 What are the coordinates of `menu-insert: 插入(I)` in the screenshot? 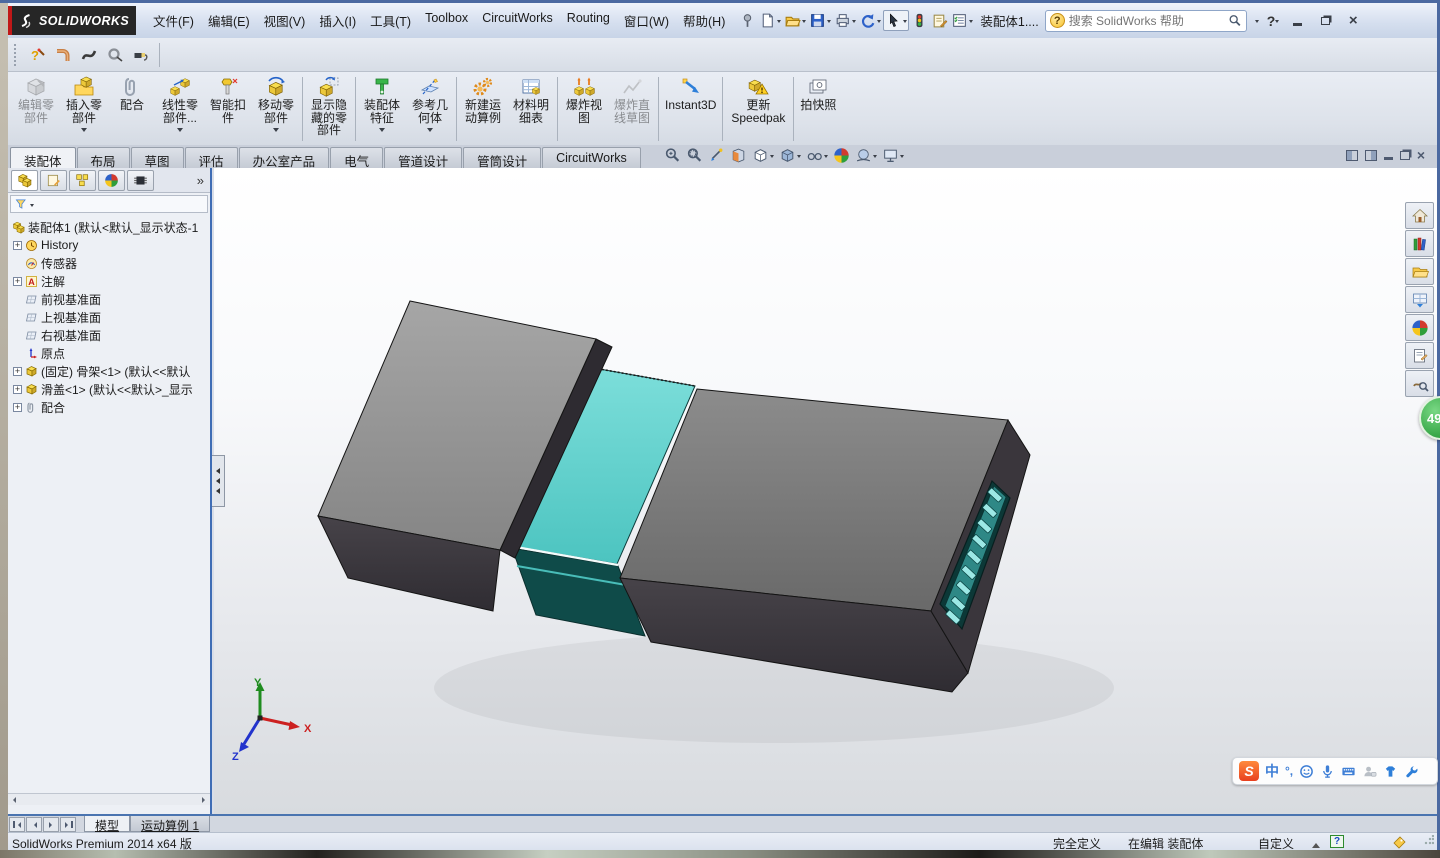 It's located at (337, 20).